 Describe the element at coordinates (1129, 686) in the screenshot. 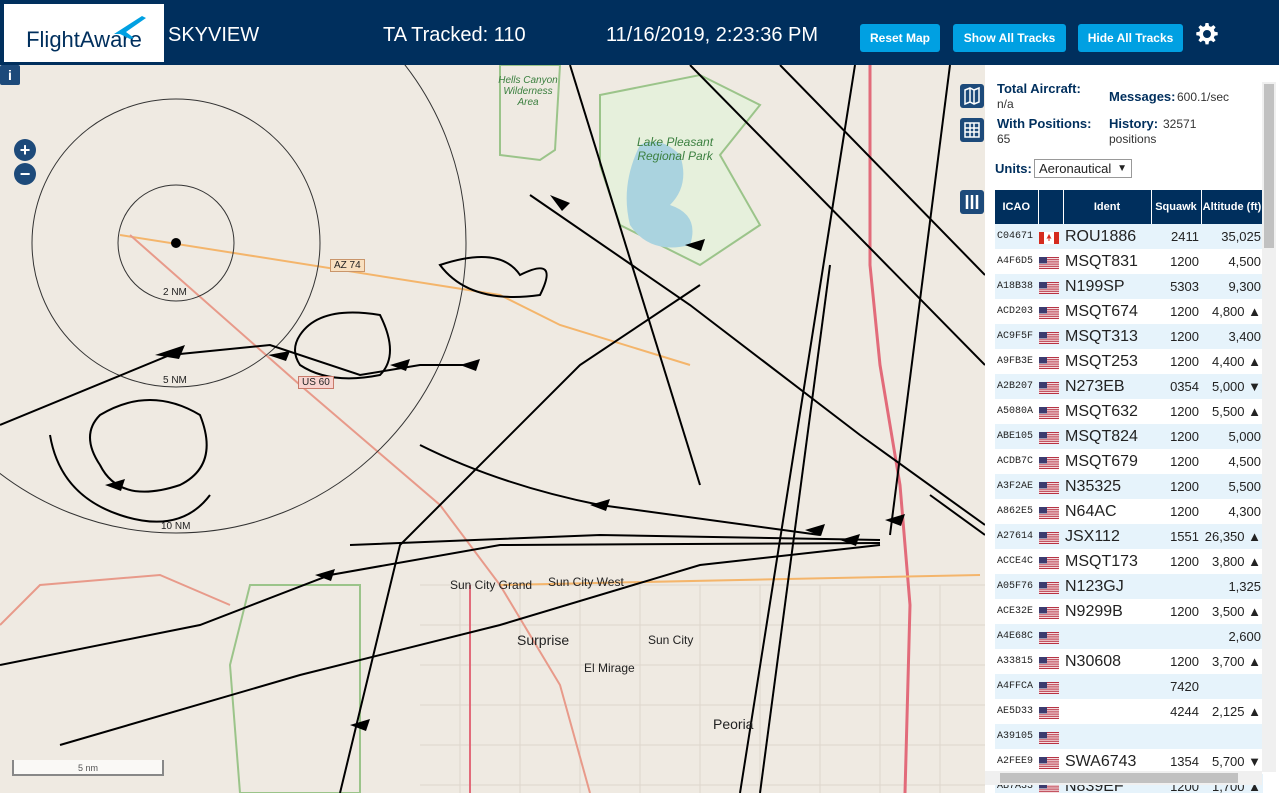

I see `table-row: A4FFCA 7420` at that location.